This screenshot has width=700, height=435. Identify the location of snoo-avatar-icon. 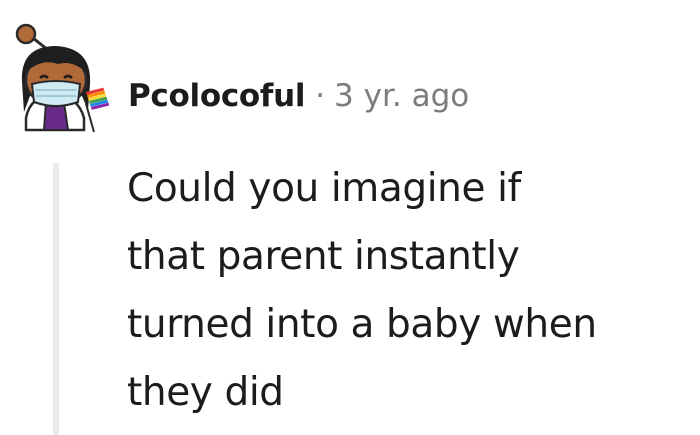
(62, 78).